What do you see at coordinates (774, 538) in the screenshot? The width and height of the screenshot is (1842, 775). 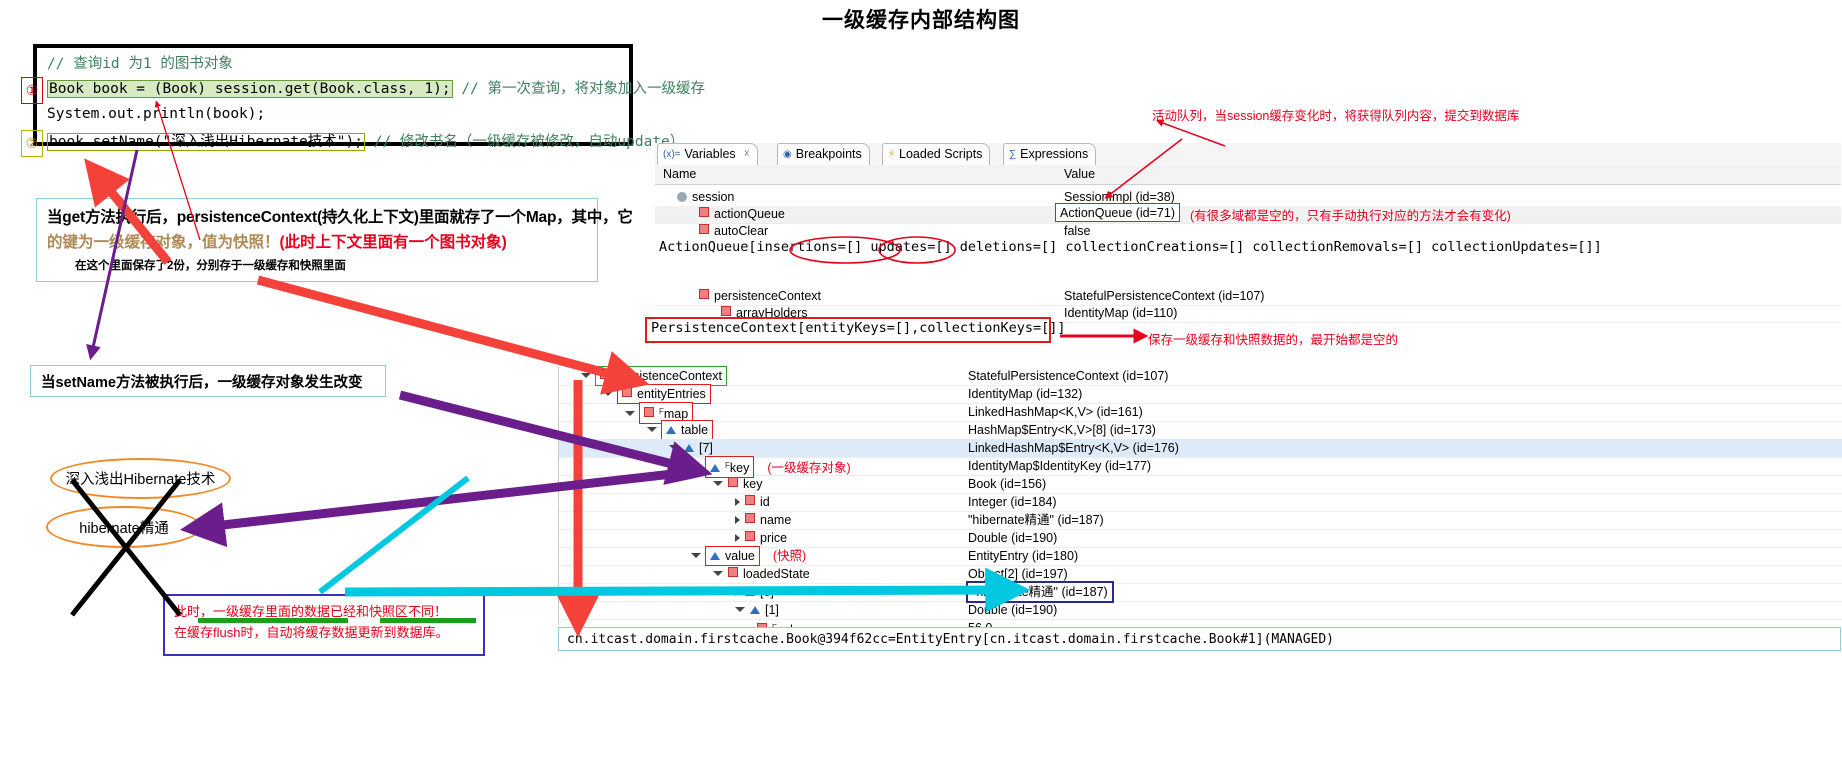 I see `tree-name-text: price` at bounding box center [774, 538].